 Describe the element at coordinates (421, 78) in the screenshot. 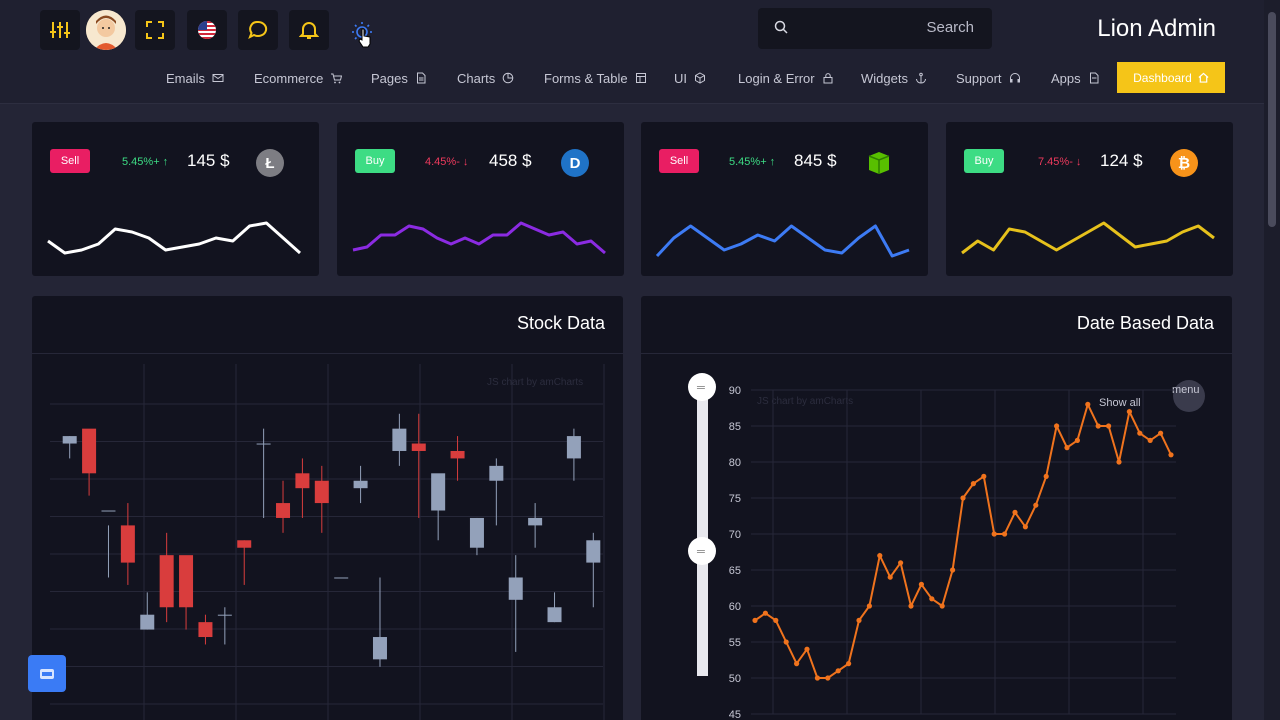

I see `file-icon` at that location.